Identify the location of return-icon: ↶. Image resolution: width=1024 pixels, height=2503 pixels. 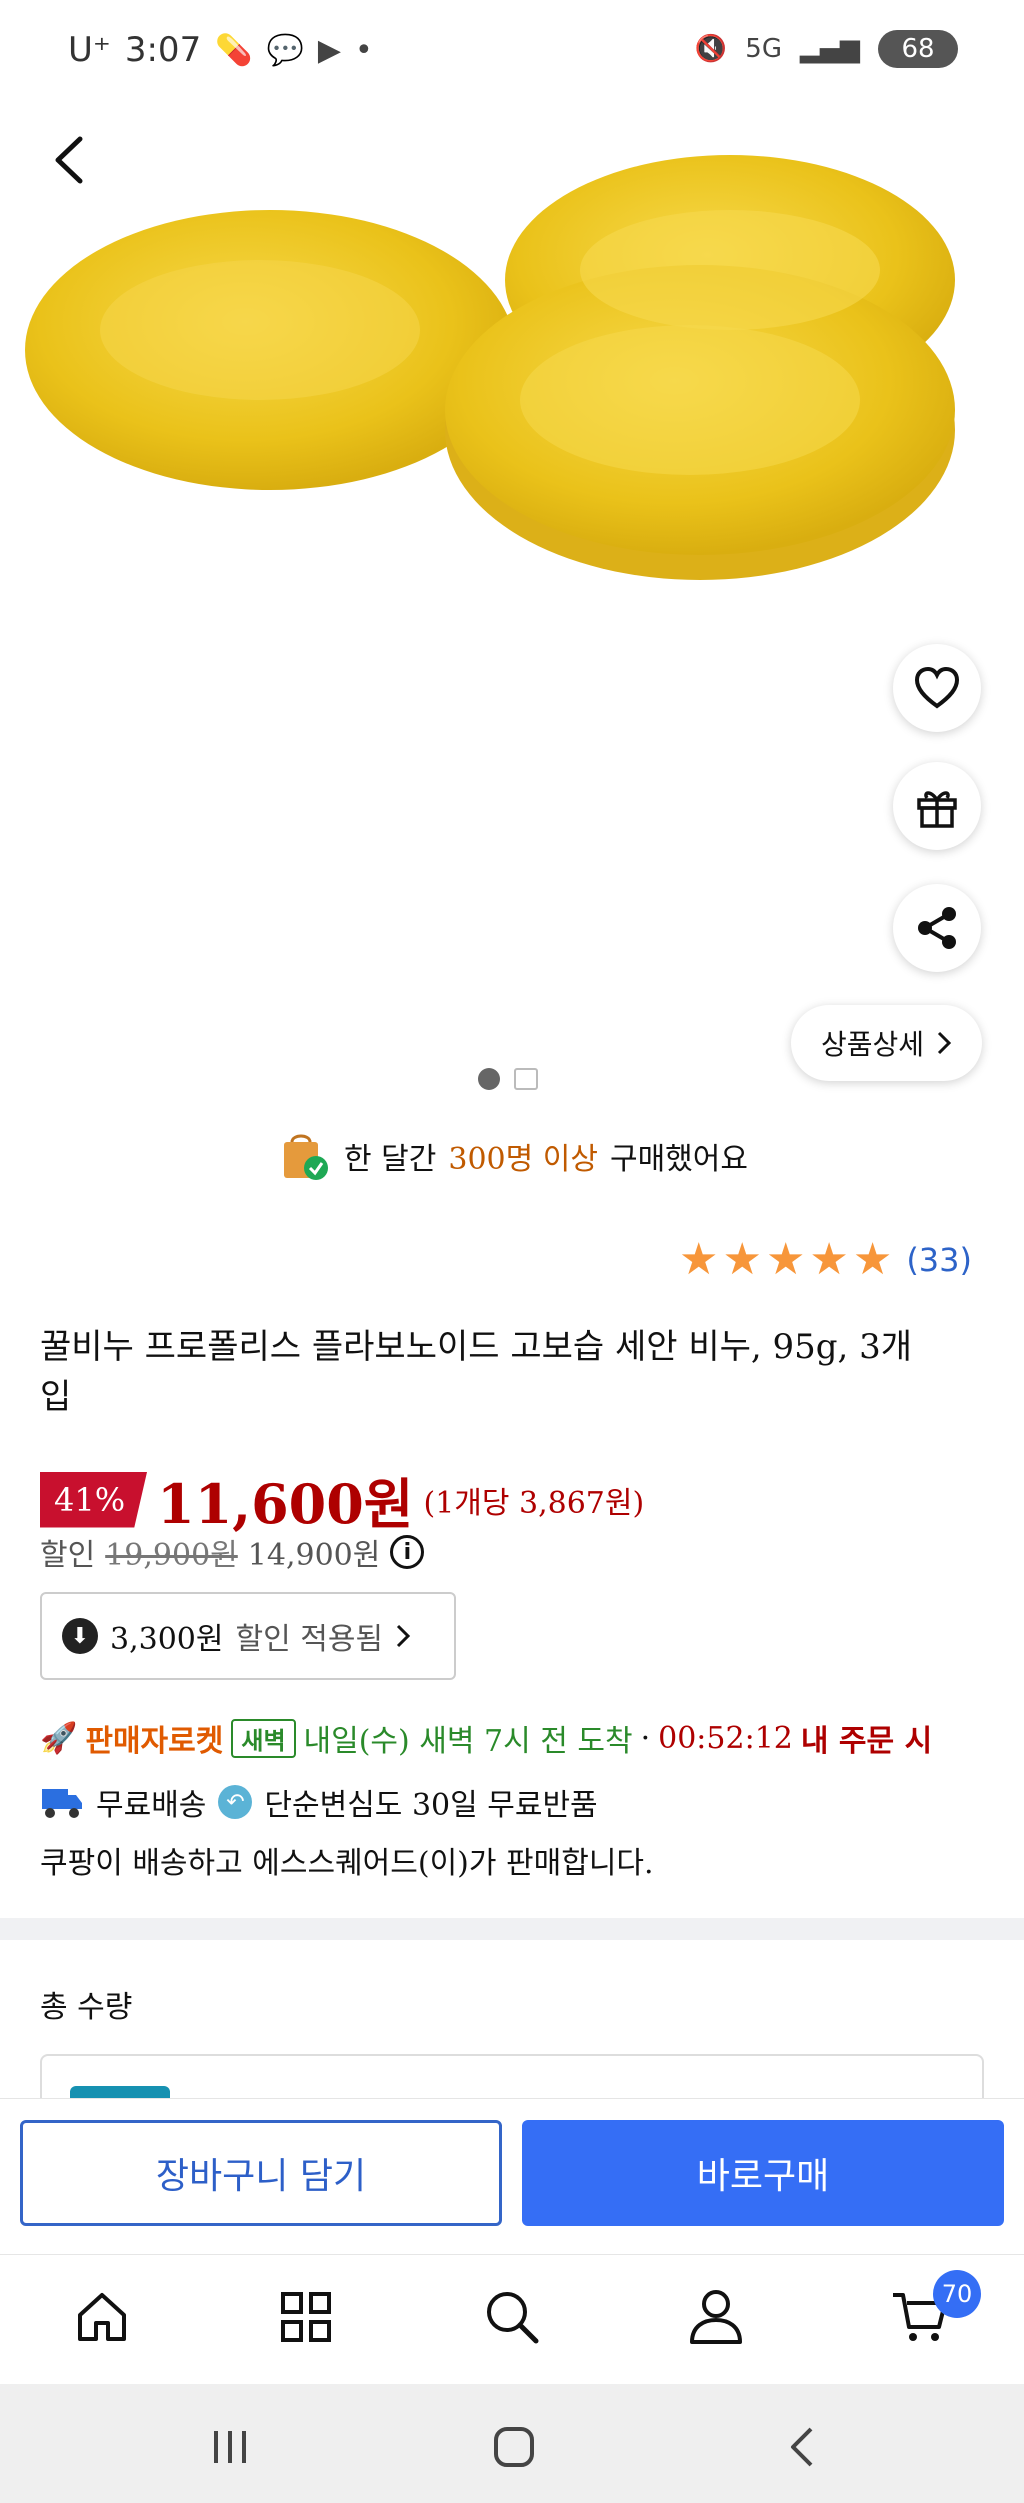
(235, 1802).